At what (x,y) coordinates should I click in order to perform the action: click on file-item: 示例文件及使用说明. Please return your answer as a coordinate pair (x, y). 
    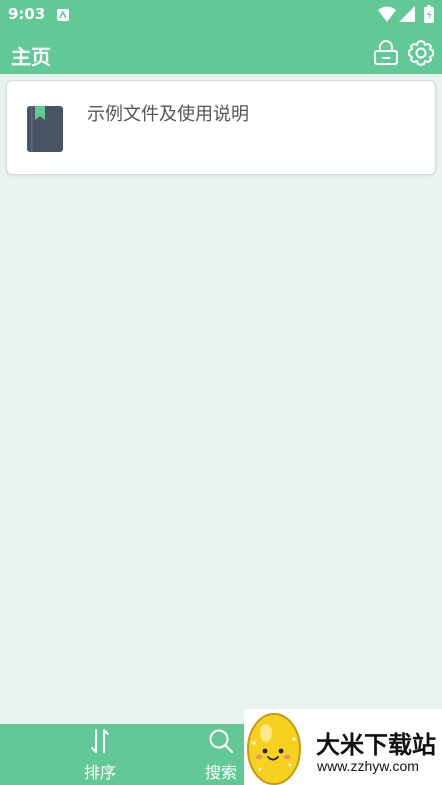
    Looking at the image, I should click on (221, 127).